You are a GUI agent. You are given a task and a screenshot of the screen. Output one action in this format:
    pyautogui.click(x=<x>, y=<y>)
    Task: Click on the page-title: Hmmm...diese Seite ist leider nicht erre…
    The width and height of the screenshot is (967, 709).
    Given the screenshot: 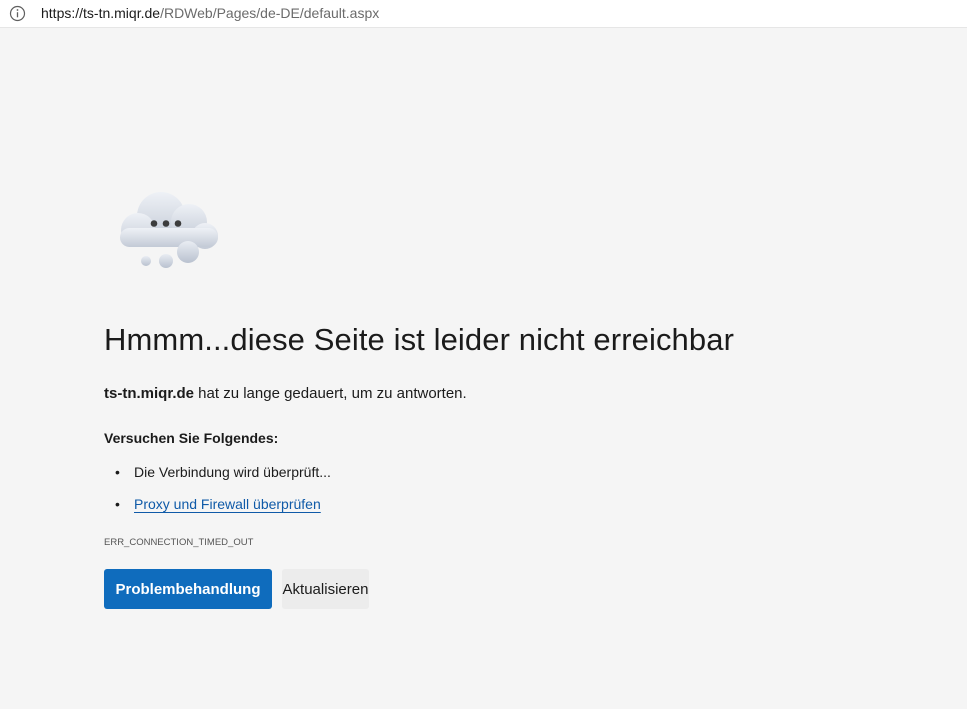 What is the action you would take?
    pyautogui.click(x=419, y=339)
    